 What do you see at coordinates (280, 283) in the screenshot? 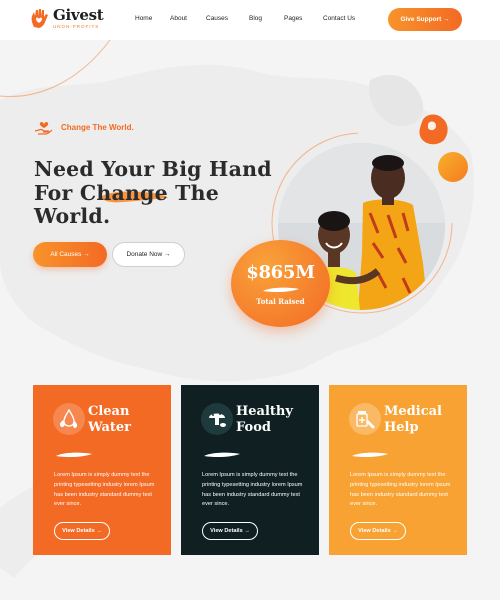
I see `total-raised-badge: $865M Total Raised` at bounding box center [280, 283].